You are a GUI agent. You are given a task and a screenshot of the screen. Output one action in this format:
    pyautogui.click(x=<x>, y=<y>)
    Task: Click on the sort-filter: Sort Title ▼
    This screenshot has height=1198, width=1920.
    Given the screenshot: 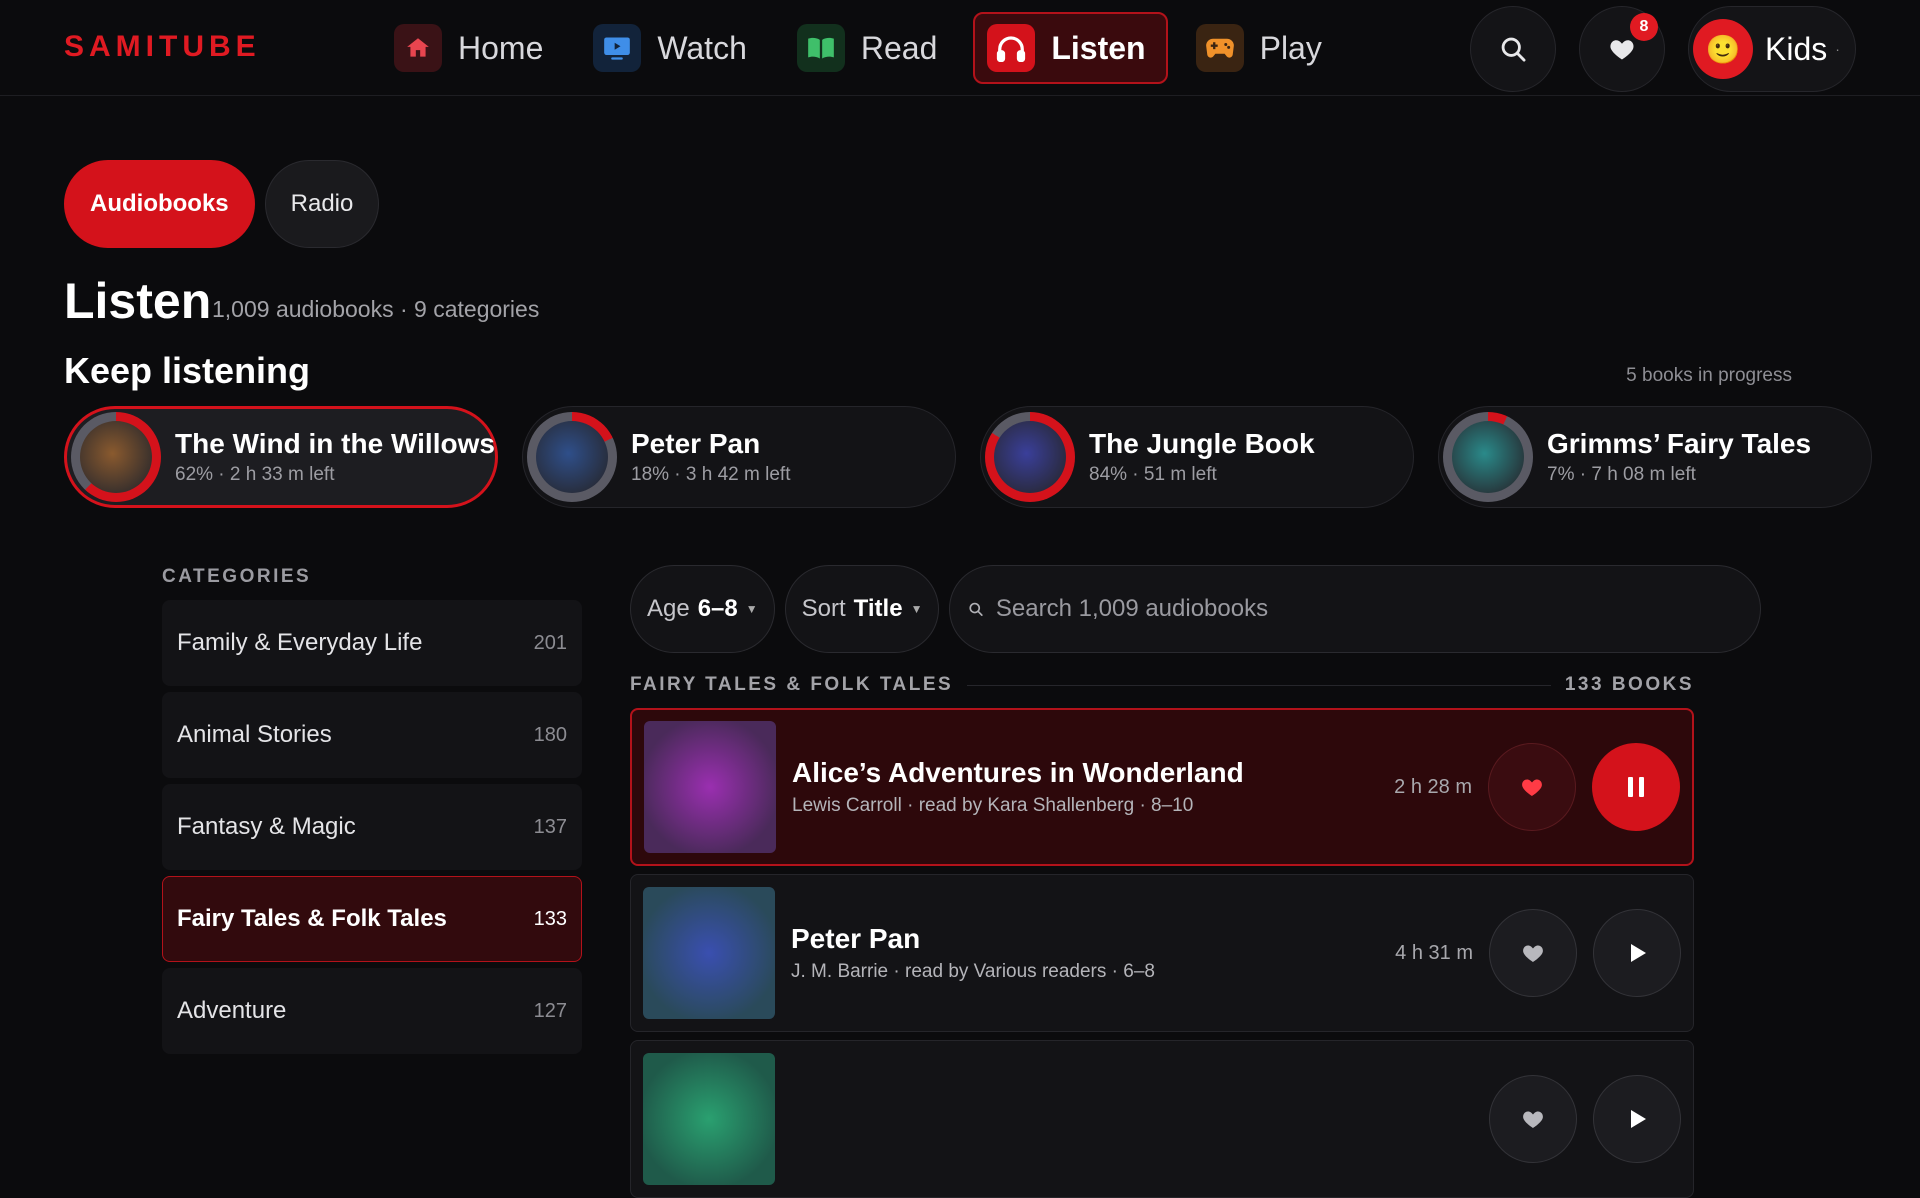 What is the action you would take?
    pyautogui.click(x=862, y=609)
    